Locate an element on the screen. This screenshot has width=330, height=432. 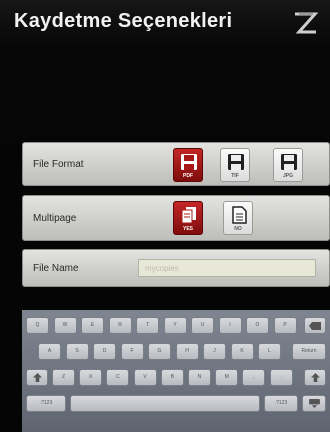
return-key: Return is located at coordinates (309, 351).